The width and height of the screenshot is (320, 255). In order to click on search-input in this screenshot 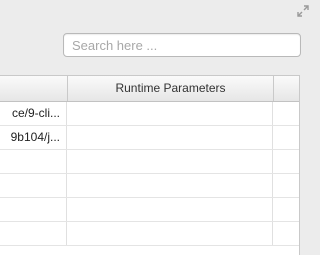, I will do `click(182, 45)`.